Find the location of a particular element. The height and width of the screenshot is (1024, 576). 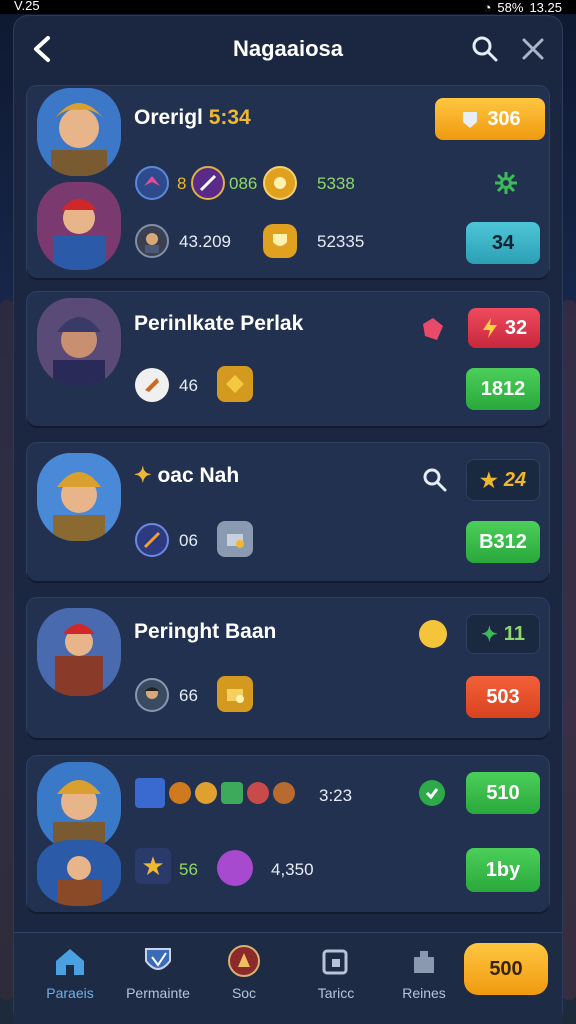

nav-item-taricc: Taricc is located at coordinates (336, 972).